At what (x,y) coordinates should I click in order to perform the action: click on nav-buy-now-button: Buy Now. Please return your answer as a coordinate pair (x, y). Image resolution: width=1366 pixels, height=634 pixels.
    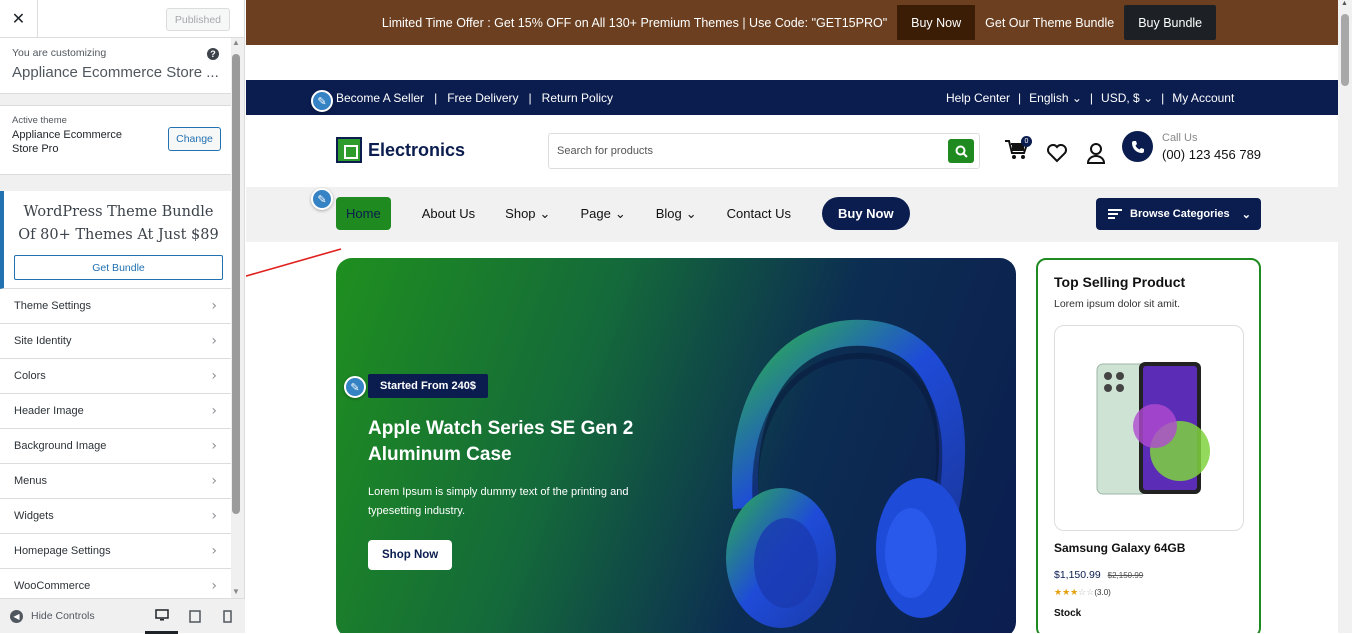
    Looking at the image, I should click on (865, 213).